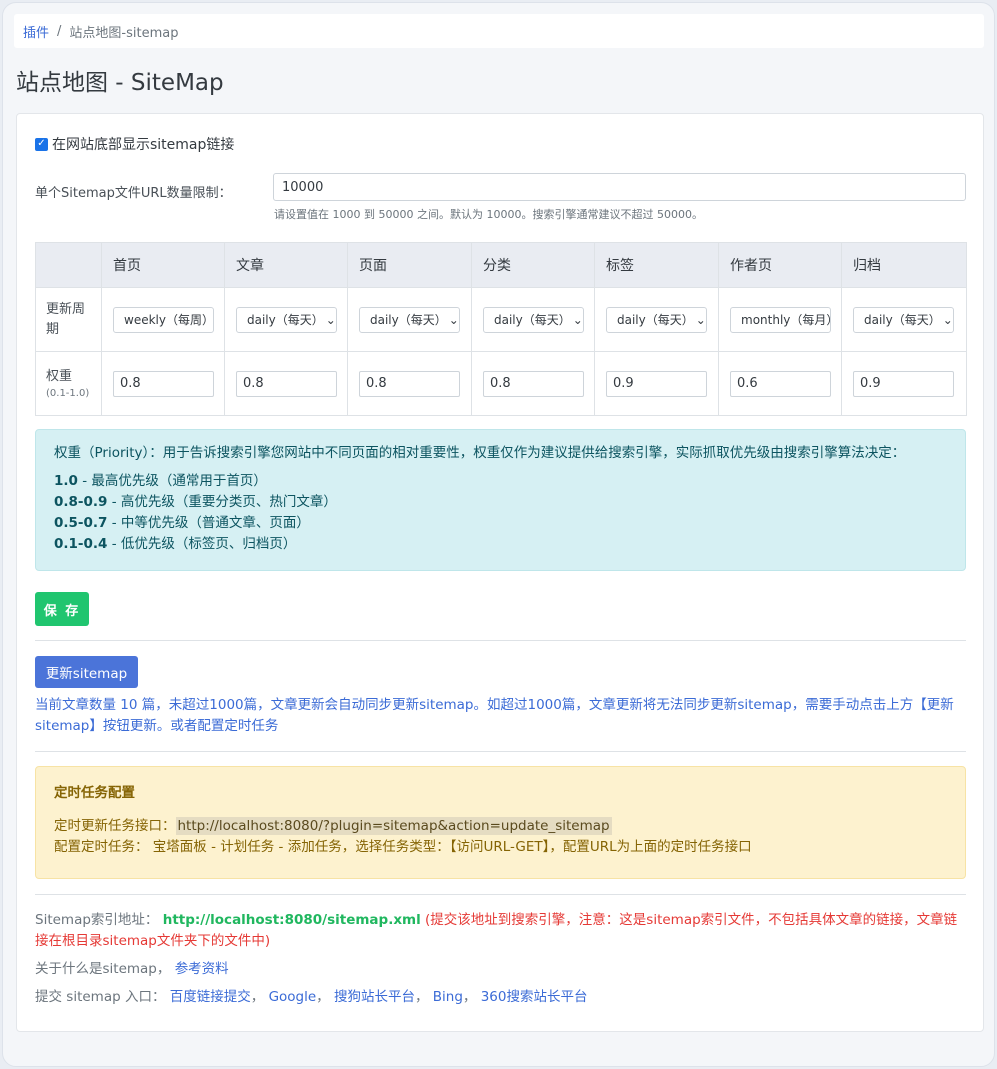 The width and height of the screenshot is (997, 1069). I want to click on check-icon: ✓, so click(41, 143).